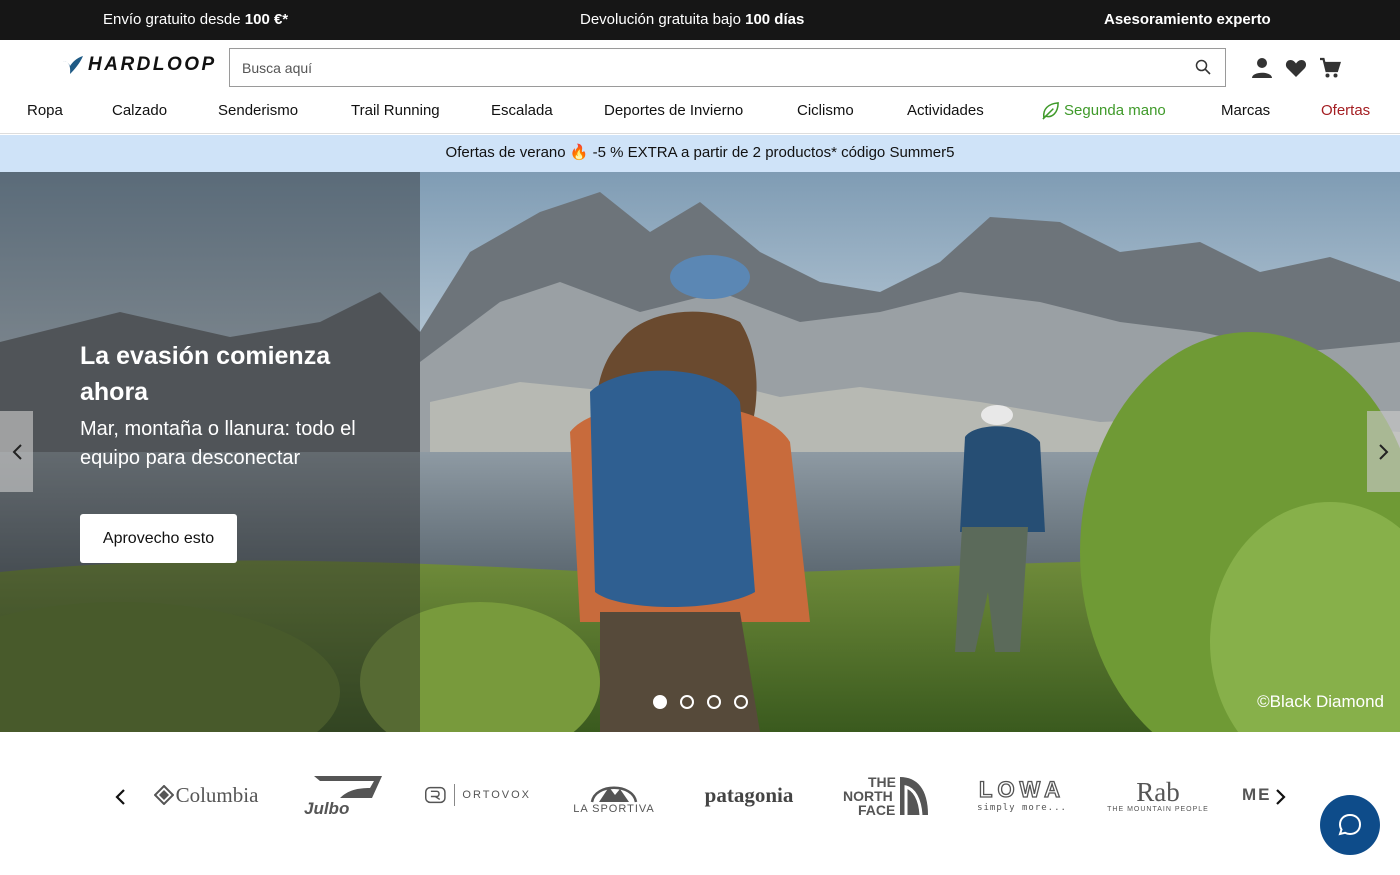 Image resolution: width=1400 pixels, height=875 pixels. What do you see at coordinates (507, 152) in the screenshot?
I see `promo-text-start: Ofertas de verano` at bounding box center [507, 152].